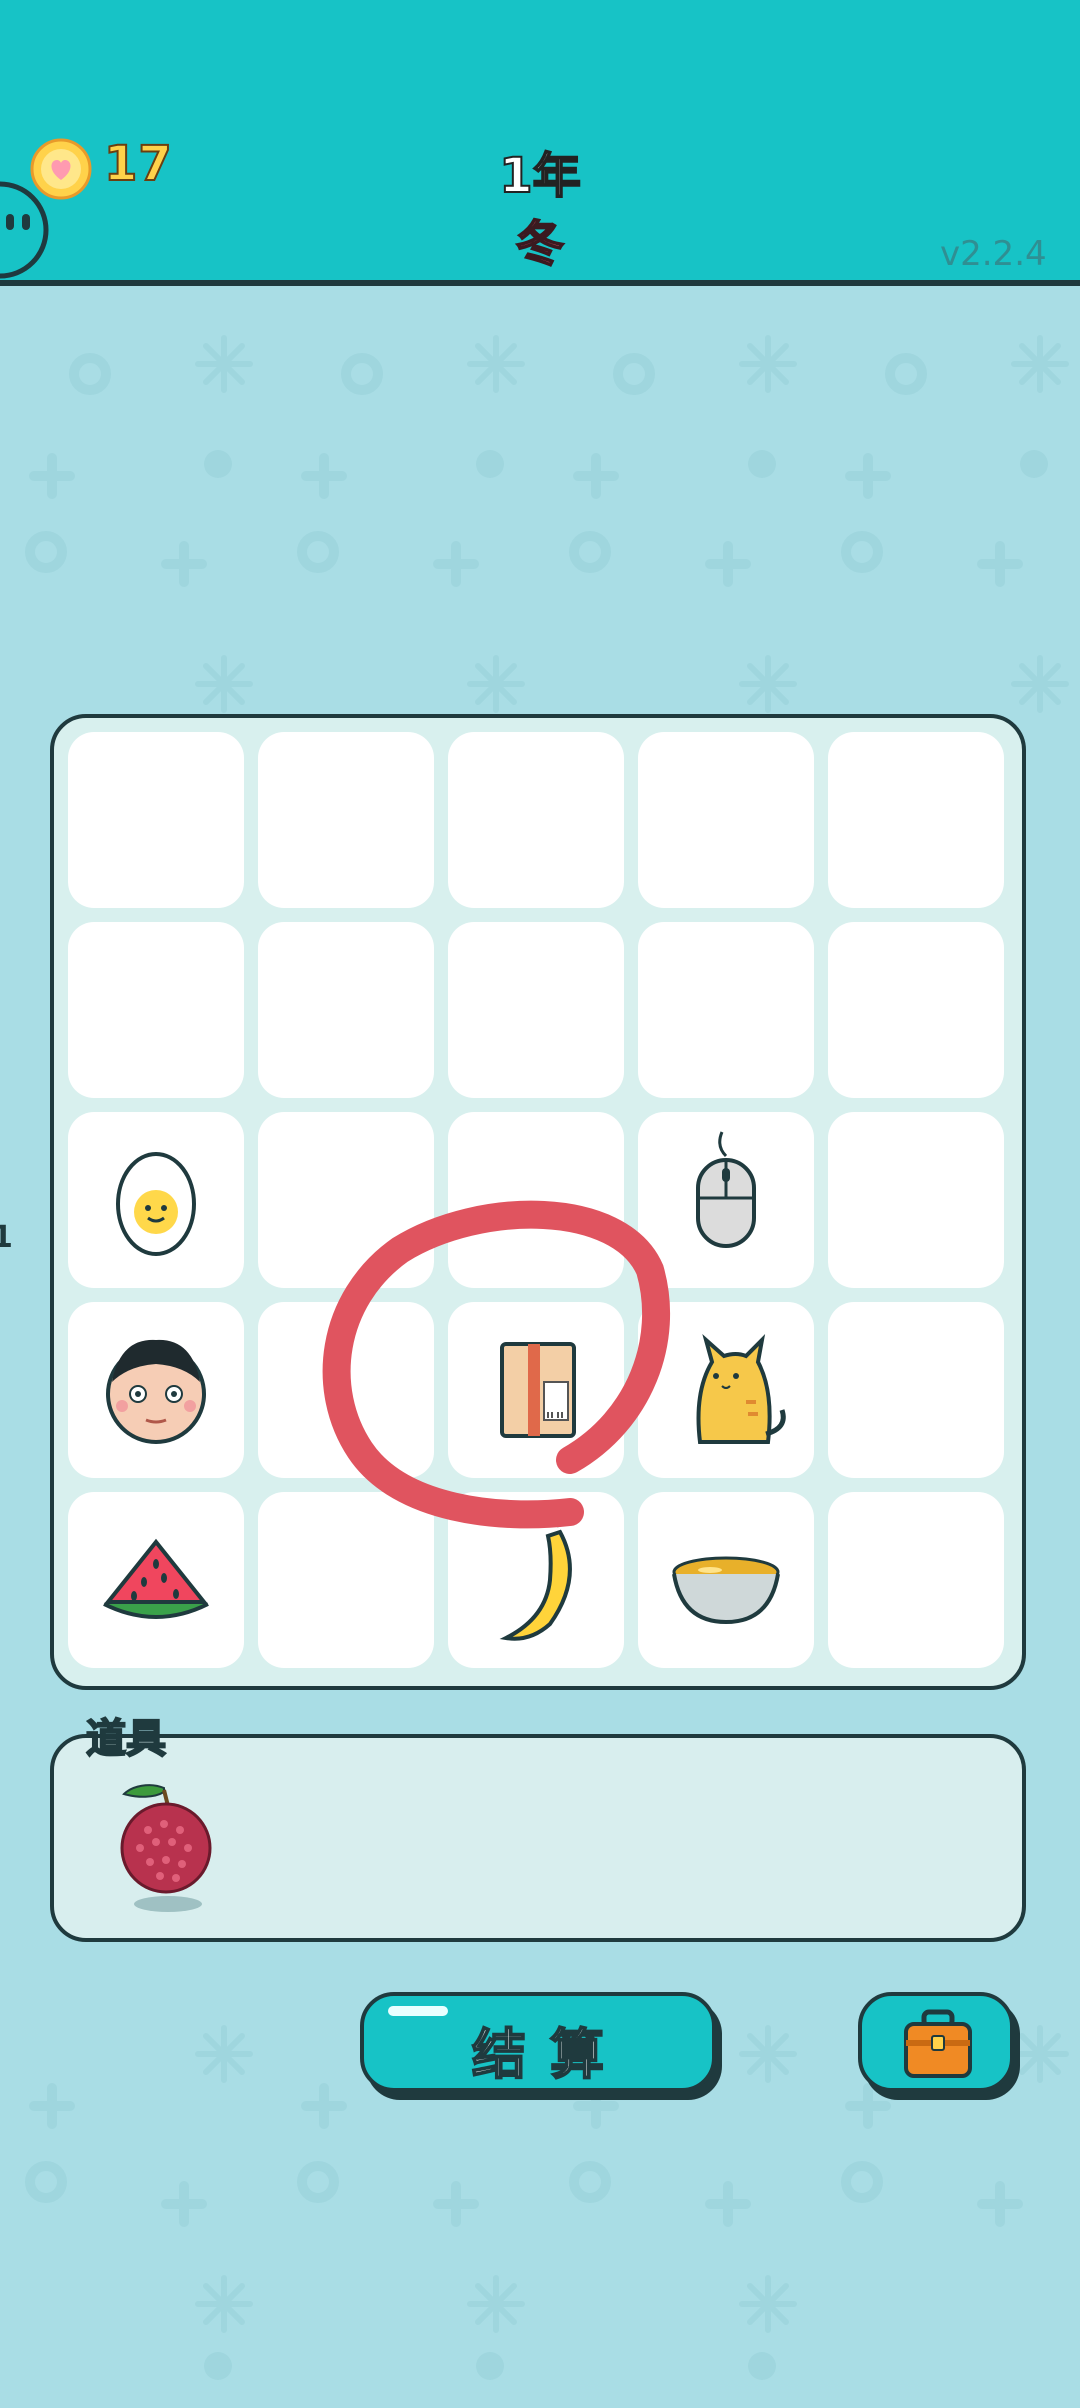  I want to click on props-title: 道具, so click(126, 1739).